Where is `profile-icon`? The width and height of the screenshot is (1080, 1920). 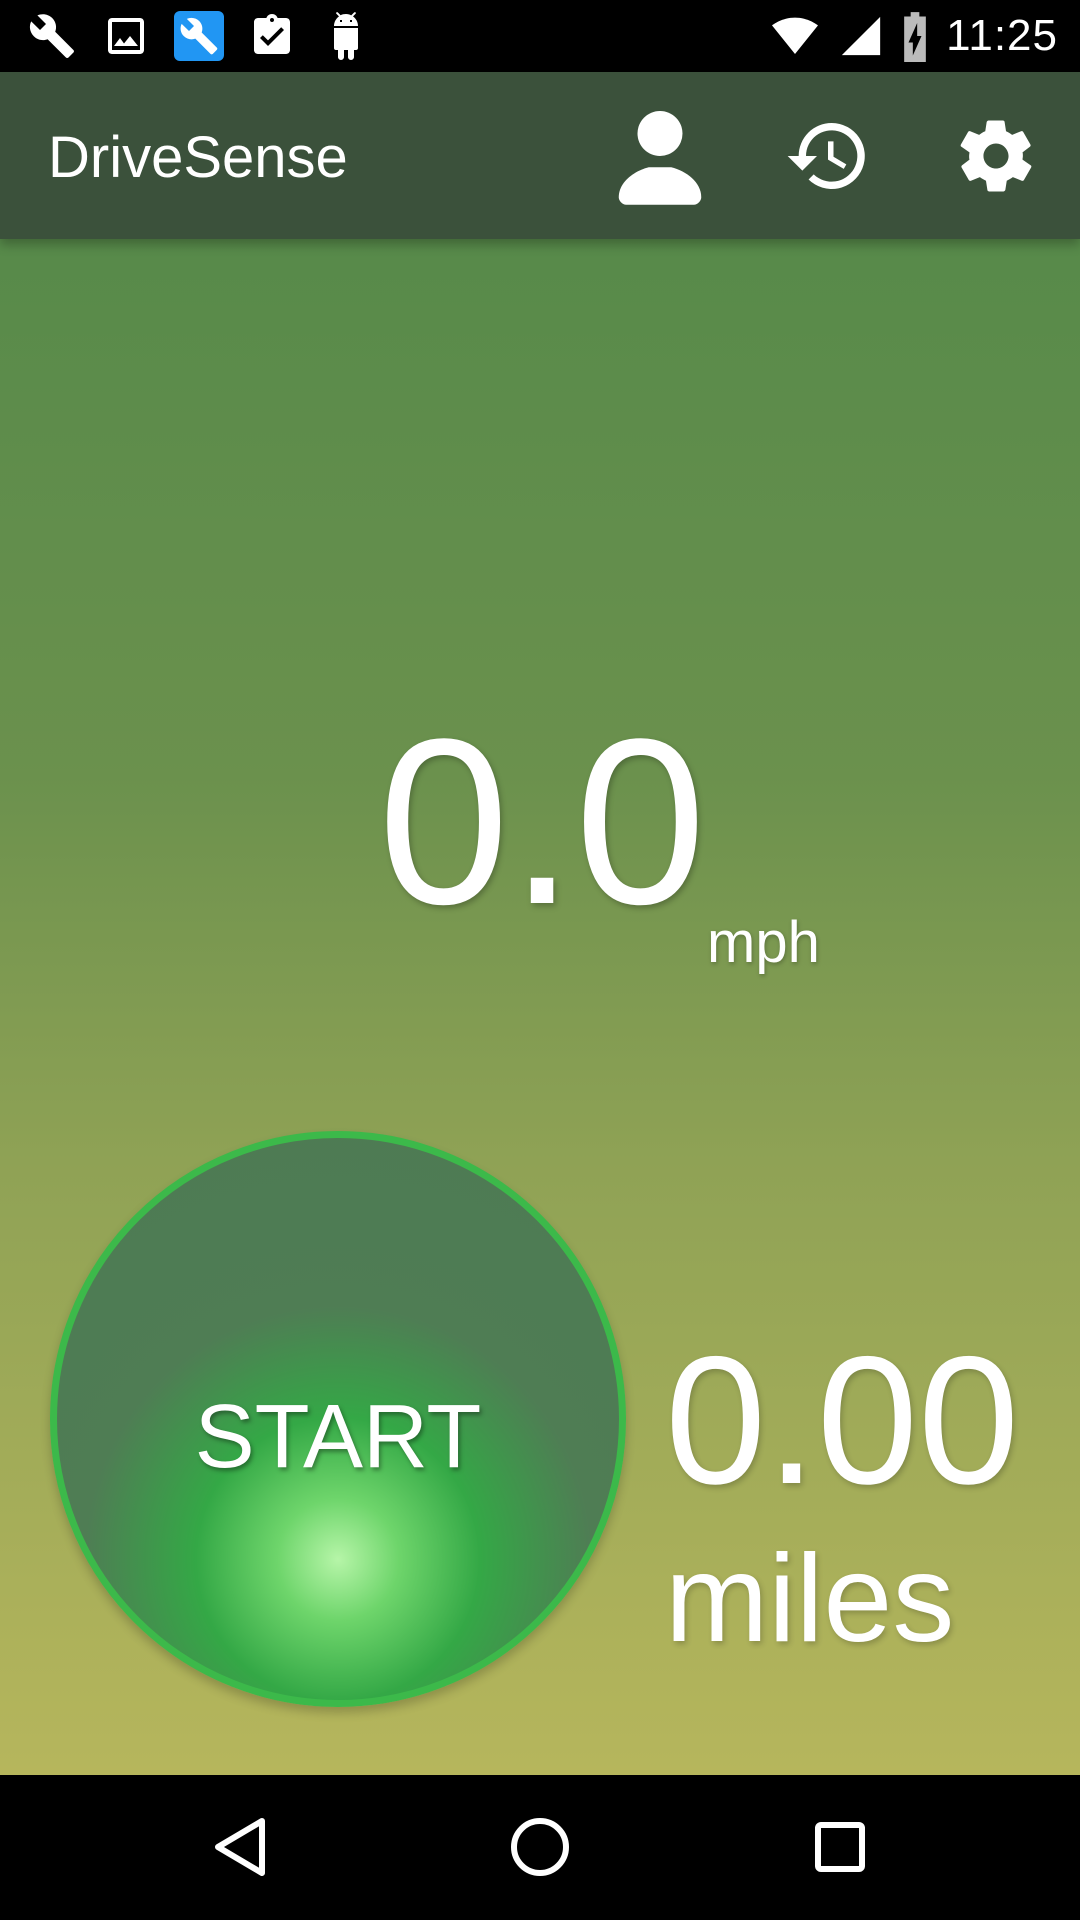 profile-icon is located at coordinates (660, 158).